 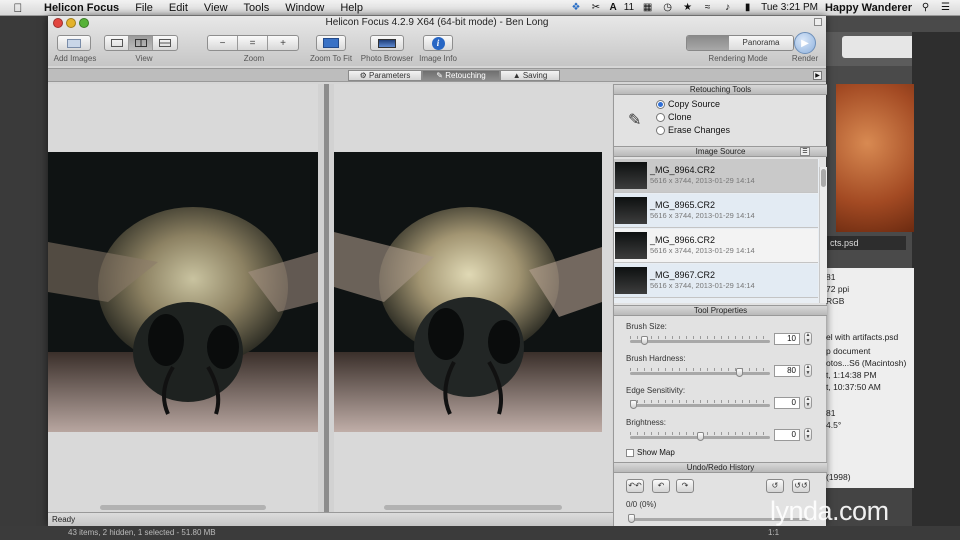 I want to click on split-view-icon, so click(x=140, y=43).